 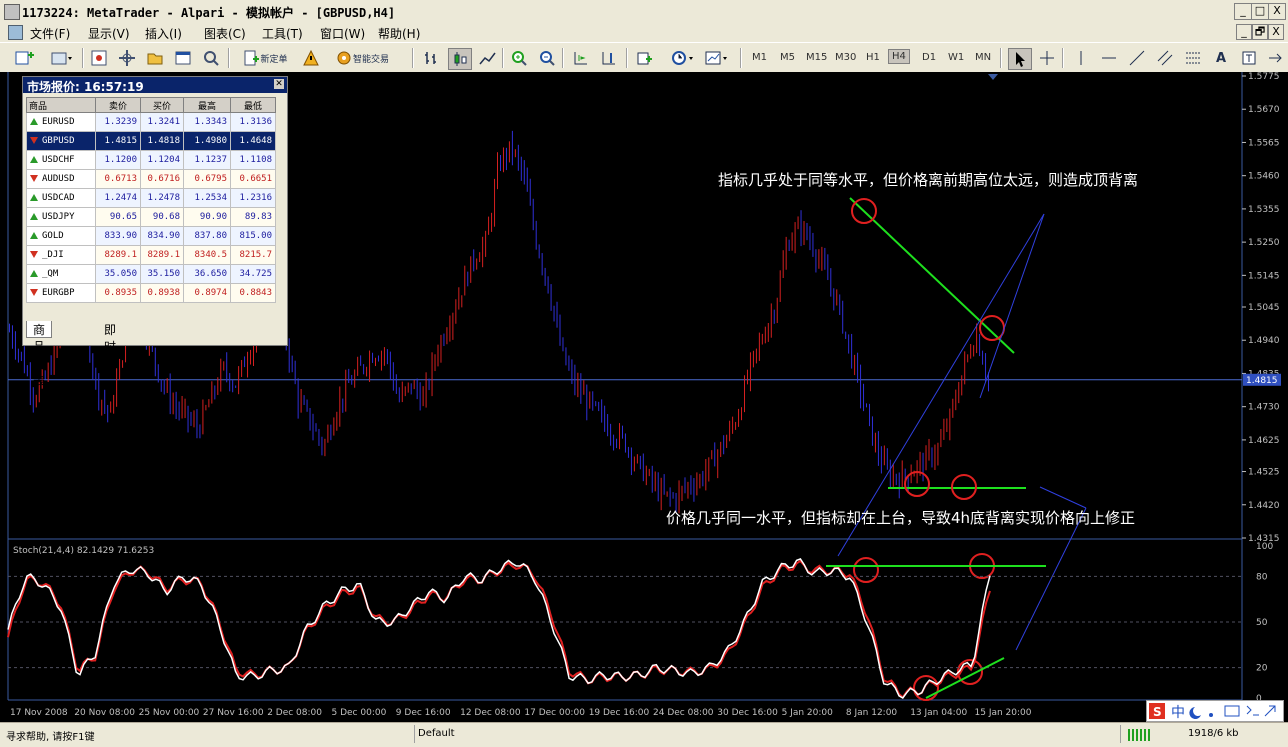 What do you see at coordinates (25, 58) in the screenshot?
I see `new-chart-icon` at bounding box center [25, 58].